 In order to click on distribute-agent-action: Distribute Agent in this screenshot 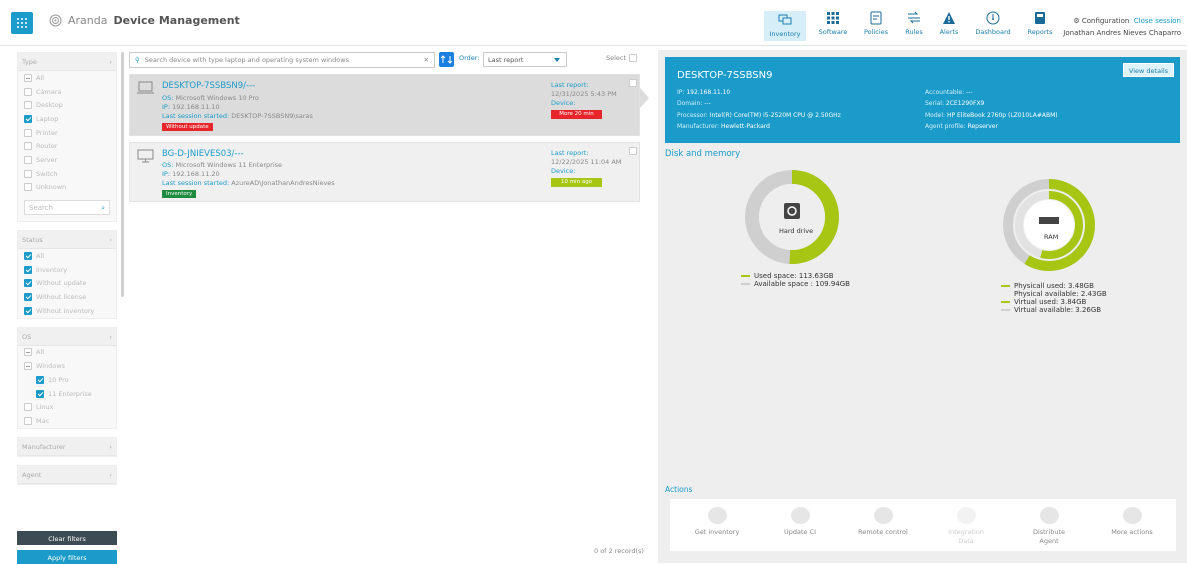, I will do `click(1049, 526)`.